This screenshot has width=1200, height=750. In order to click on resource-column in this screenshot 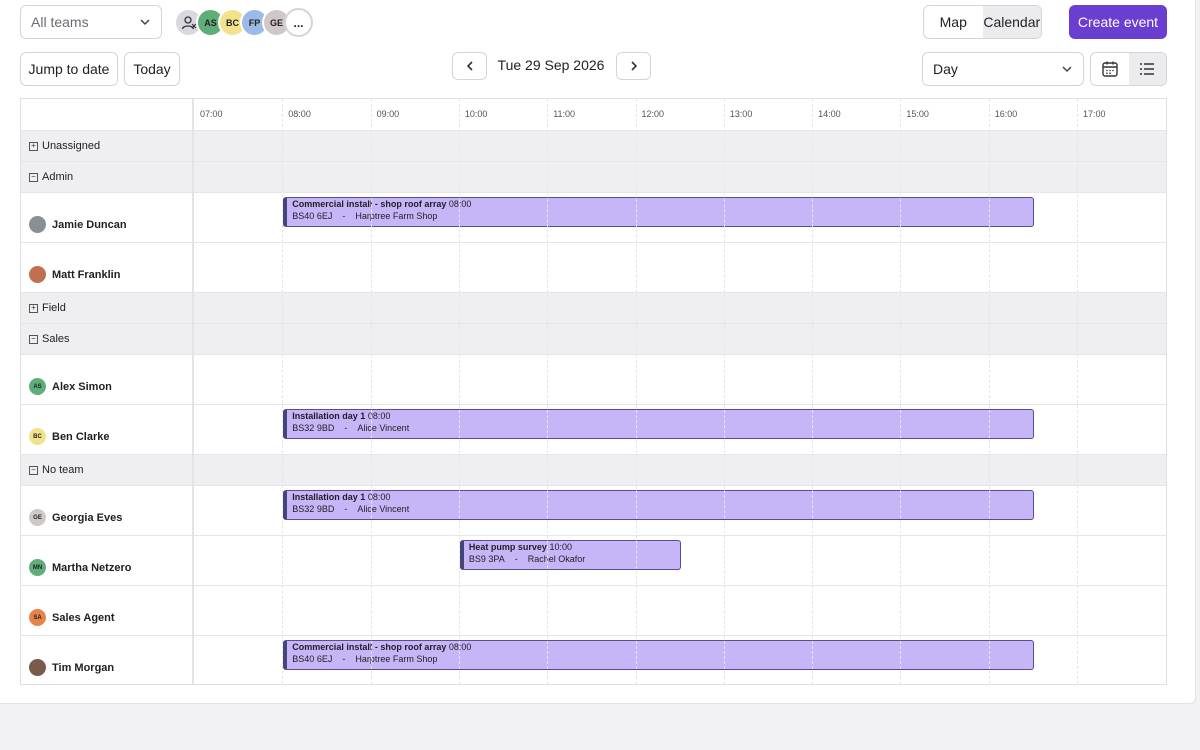, I will do `click(107, 391)`.